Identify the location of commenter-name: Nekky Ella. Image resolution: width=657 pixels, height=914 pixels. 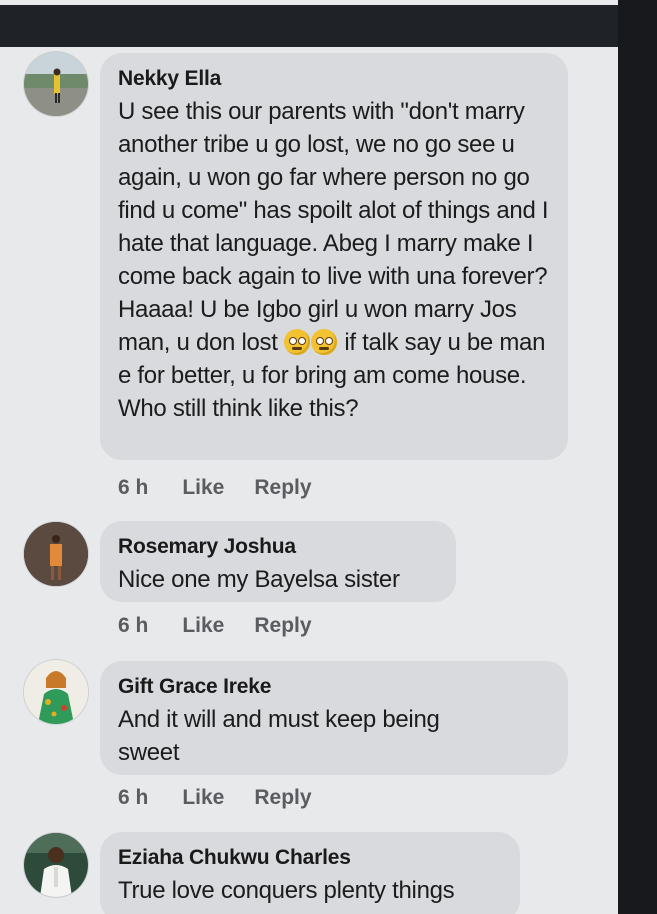
(334, 79).